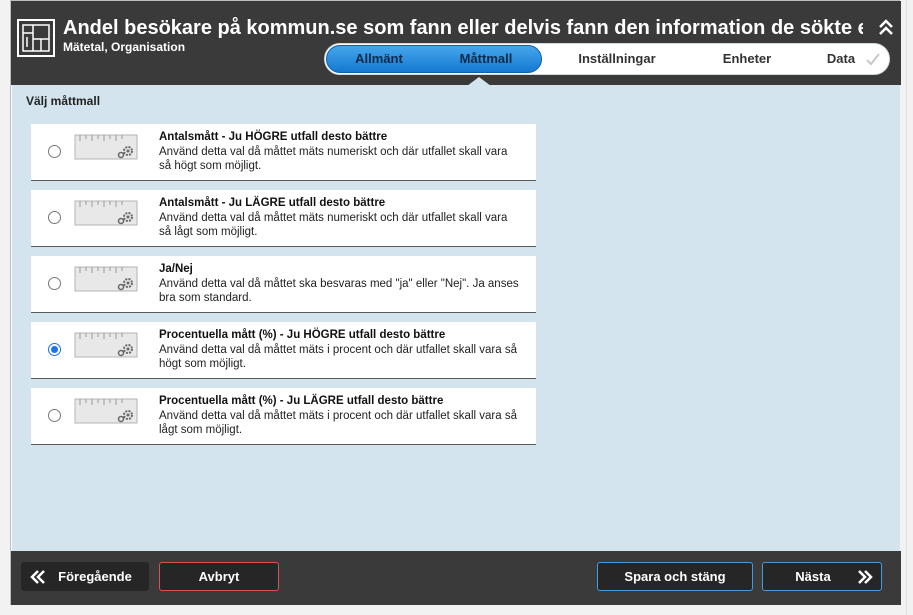 This screenshot has height=615, width=913. Describe the element at coordinates (36, 38) in the screenshot. I see `measure-table-icon` at that location.